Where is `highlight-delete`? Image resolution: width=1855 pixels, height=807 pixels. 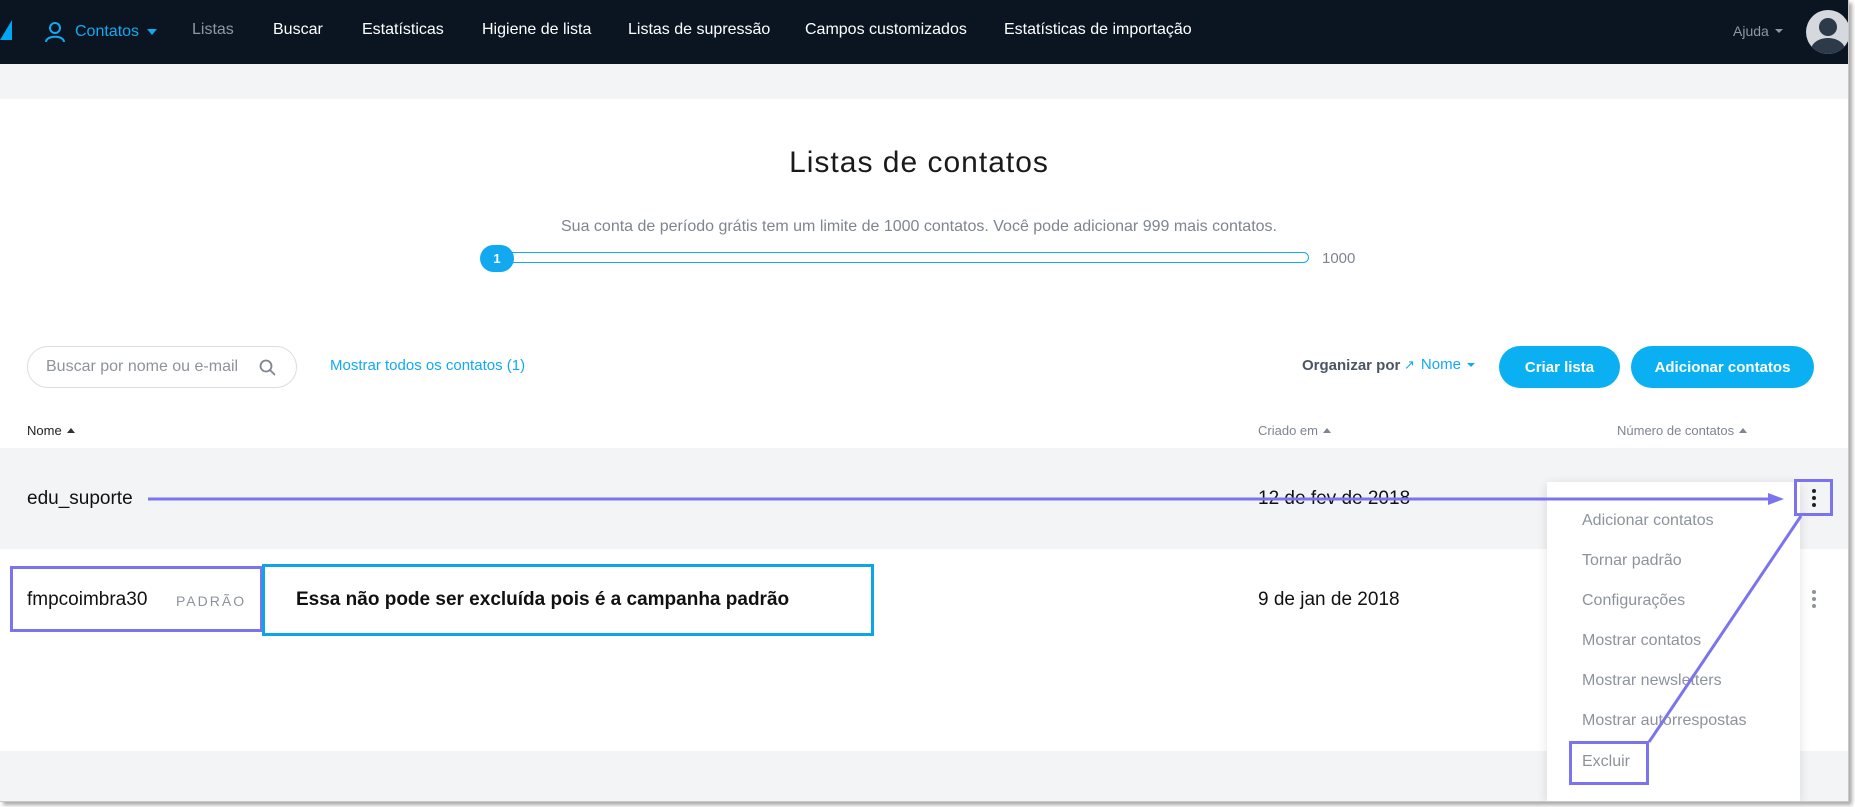 highlight-delete is located at coordinates (1609, 763).